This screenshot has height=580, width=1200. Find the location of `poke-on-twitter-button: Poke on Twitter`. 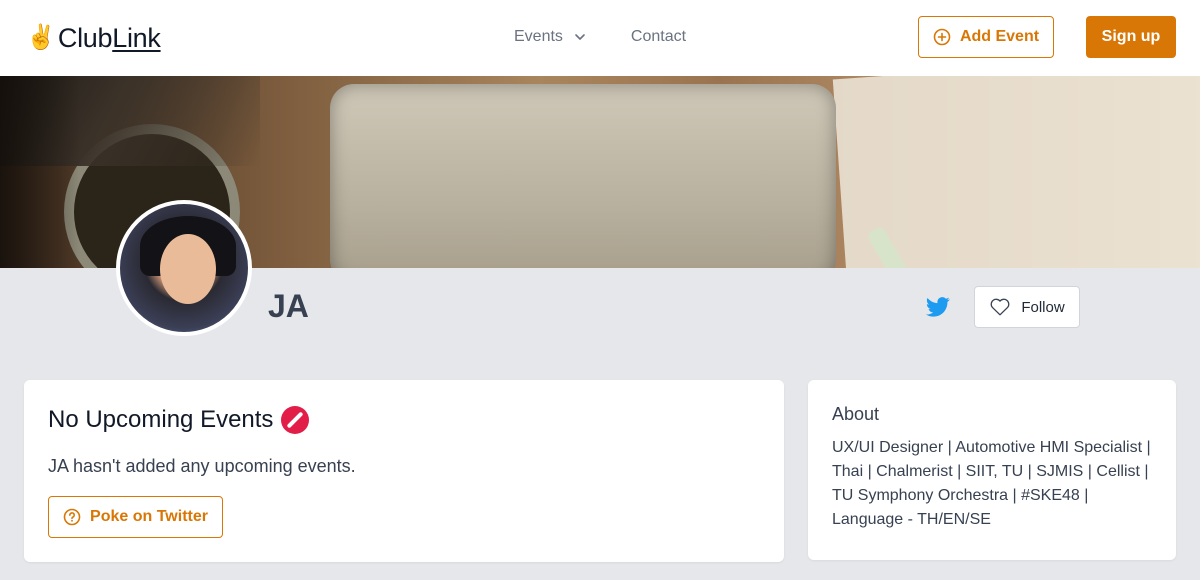

poke-on-twitter-button: Poke on Twitter is located at coordinates (135, 517).